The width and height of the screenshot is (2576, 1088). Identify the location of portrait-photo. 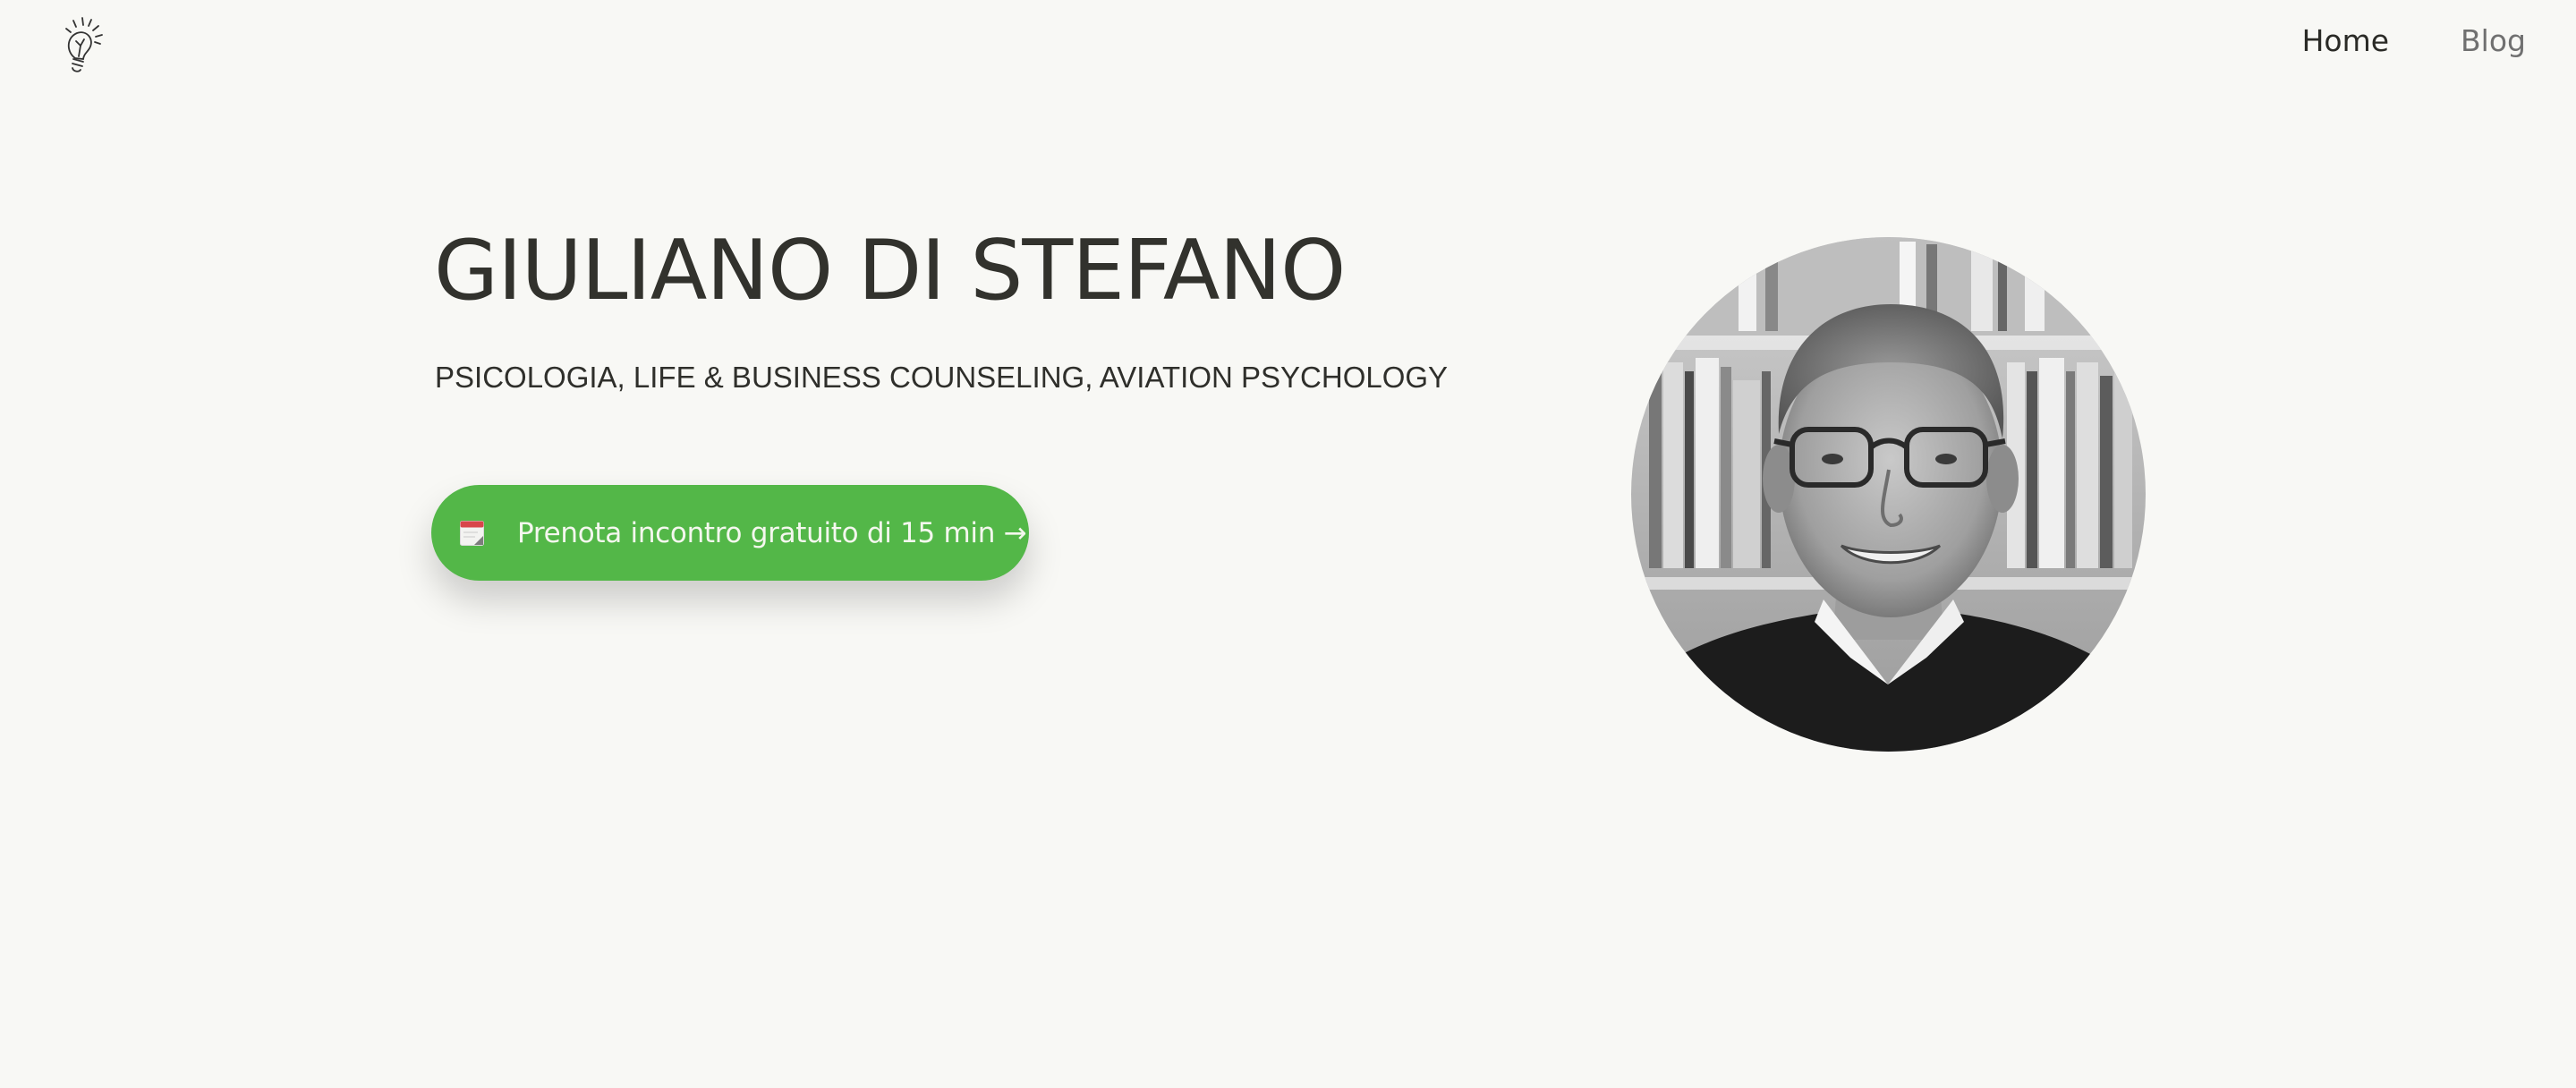
(1888, 495).